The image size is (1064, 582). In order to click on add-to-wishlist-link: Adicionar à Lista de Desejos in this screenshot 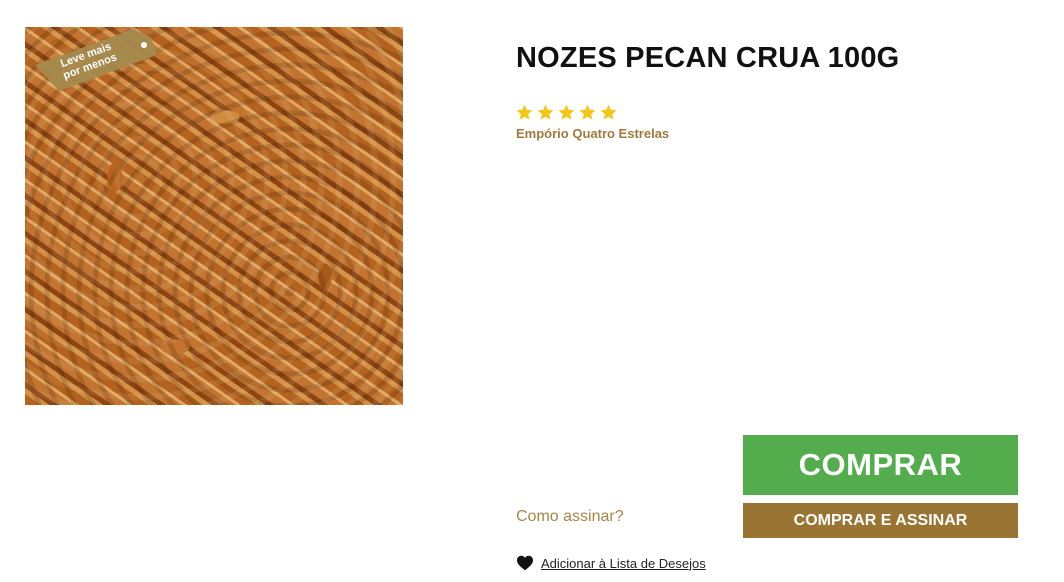, I will do `click(611, 563)`.